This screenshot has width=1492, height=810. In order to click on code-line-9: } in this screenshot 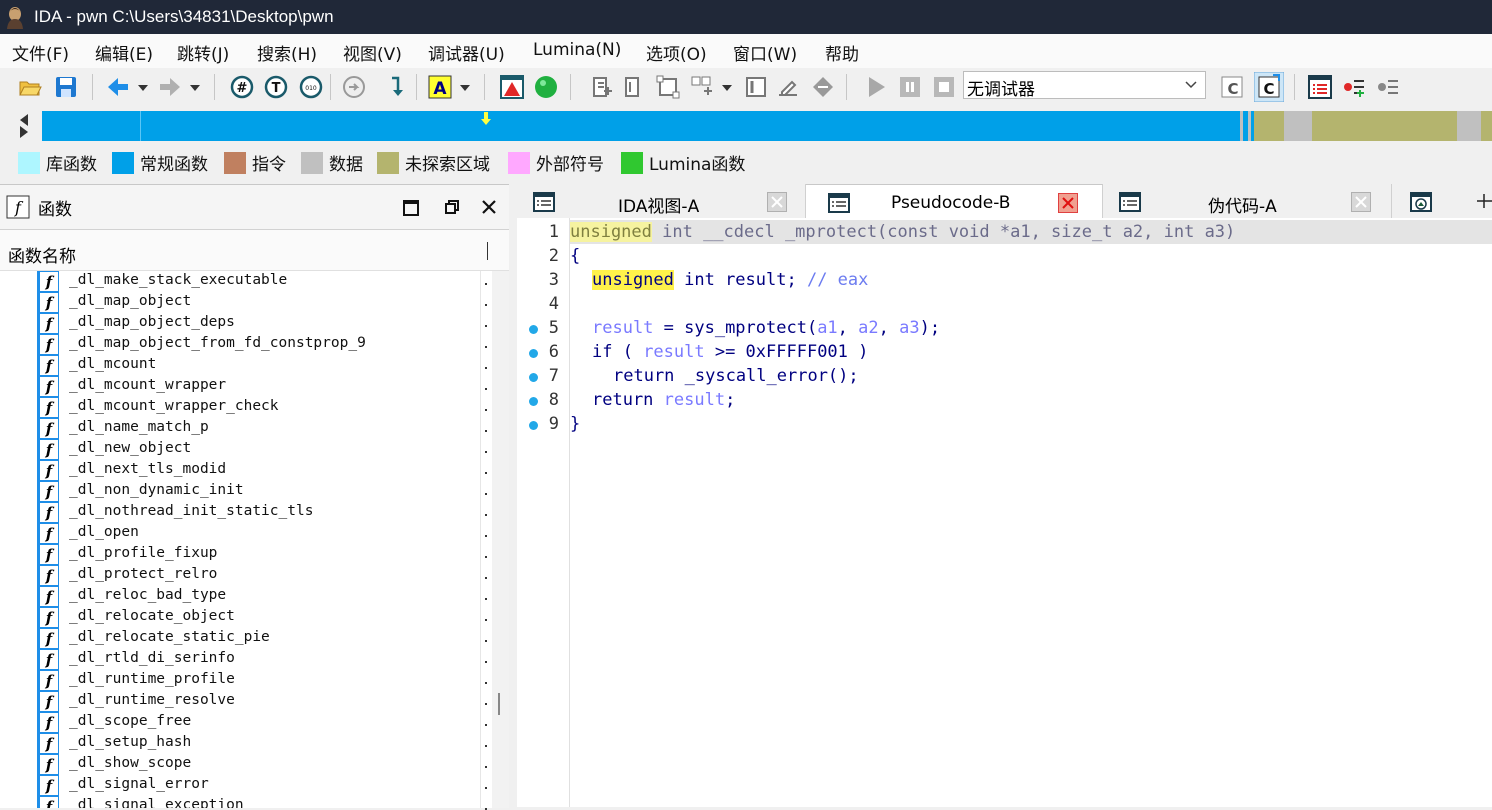, I will do `click(575, 424)`.